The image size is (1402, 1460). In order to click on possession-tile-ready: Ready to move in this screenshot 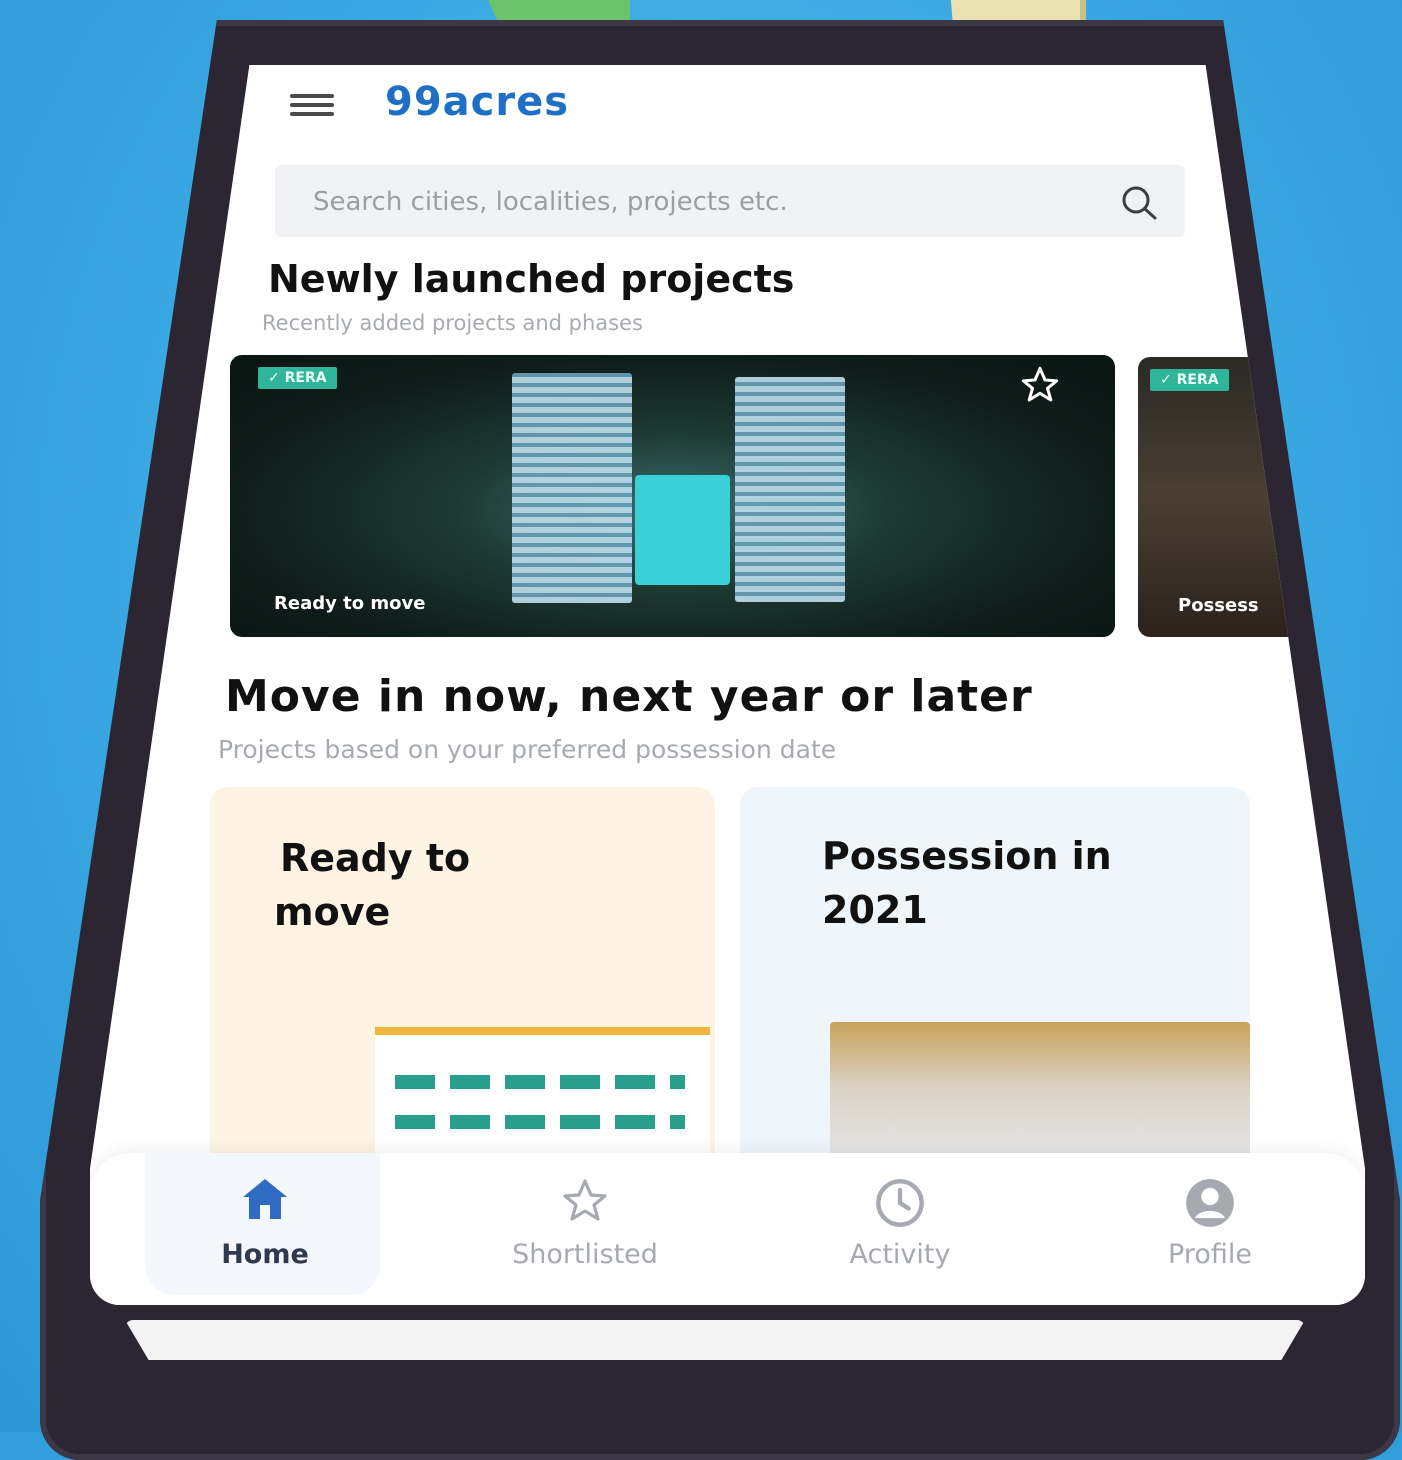, I will do `click(462, 977)`.